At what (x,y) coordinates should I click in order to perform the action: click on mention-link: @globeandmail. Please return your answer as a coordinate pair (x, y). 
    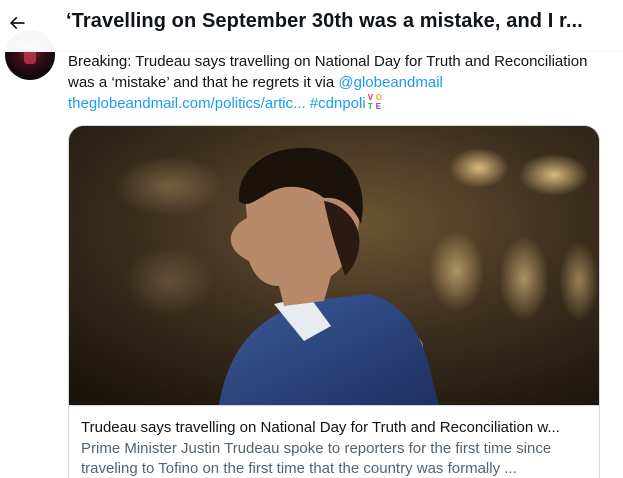
    Looking at the image, I should click on (390, 82).